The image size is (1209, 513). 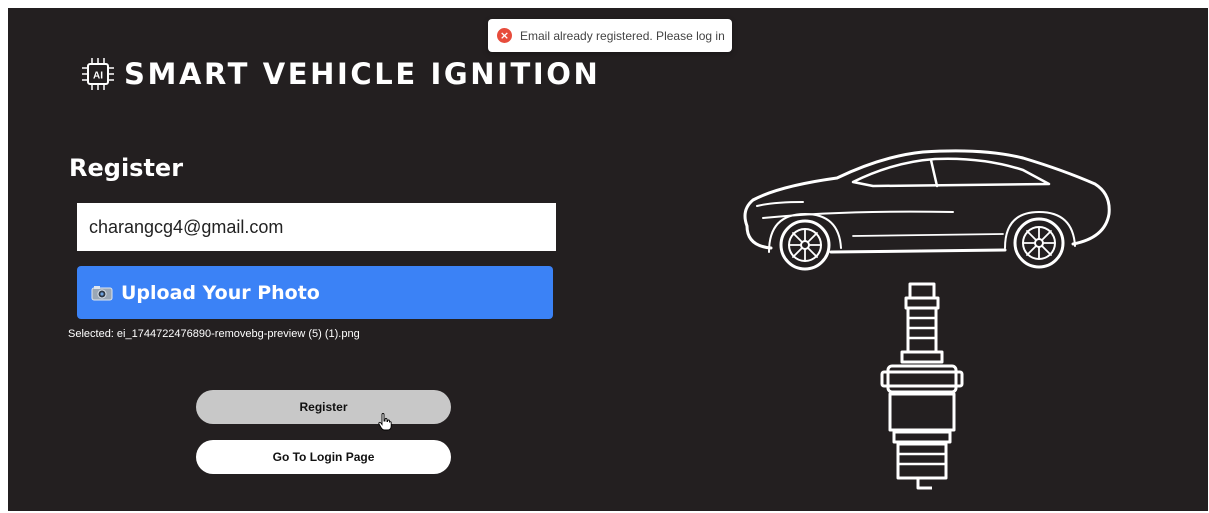 I want to click on register-button: Register, so click(x=323, y=407).